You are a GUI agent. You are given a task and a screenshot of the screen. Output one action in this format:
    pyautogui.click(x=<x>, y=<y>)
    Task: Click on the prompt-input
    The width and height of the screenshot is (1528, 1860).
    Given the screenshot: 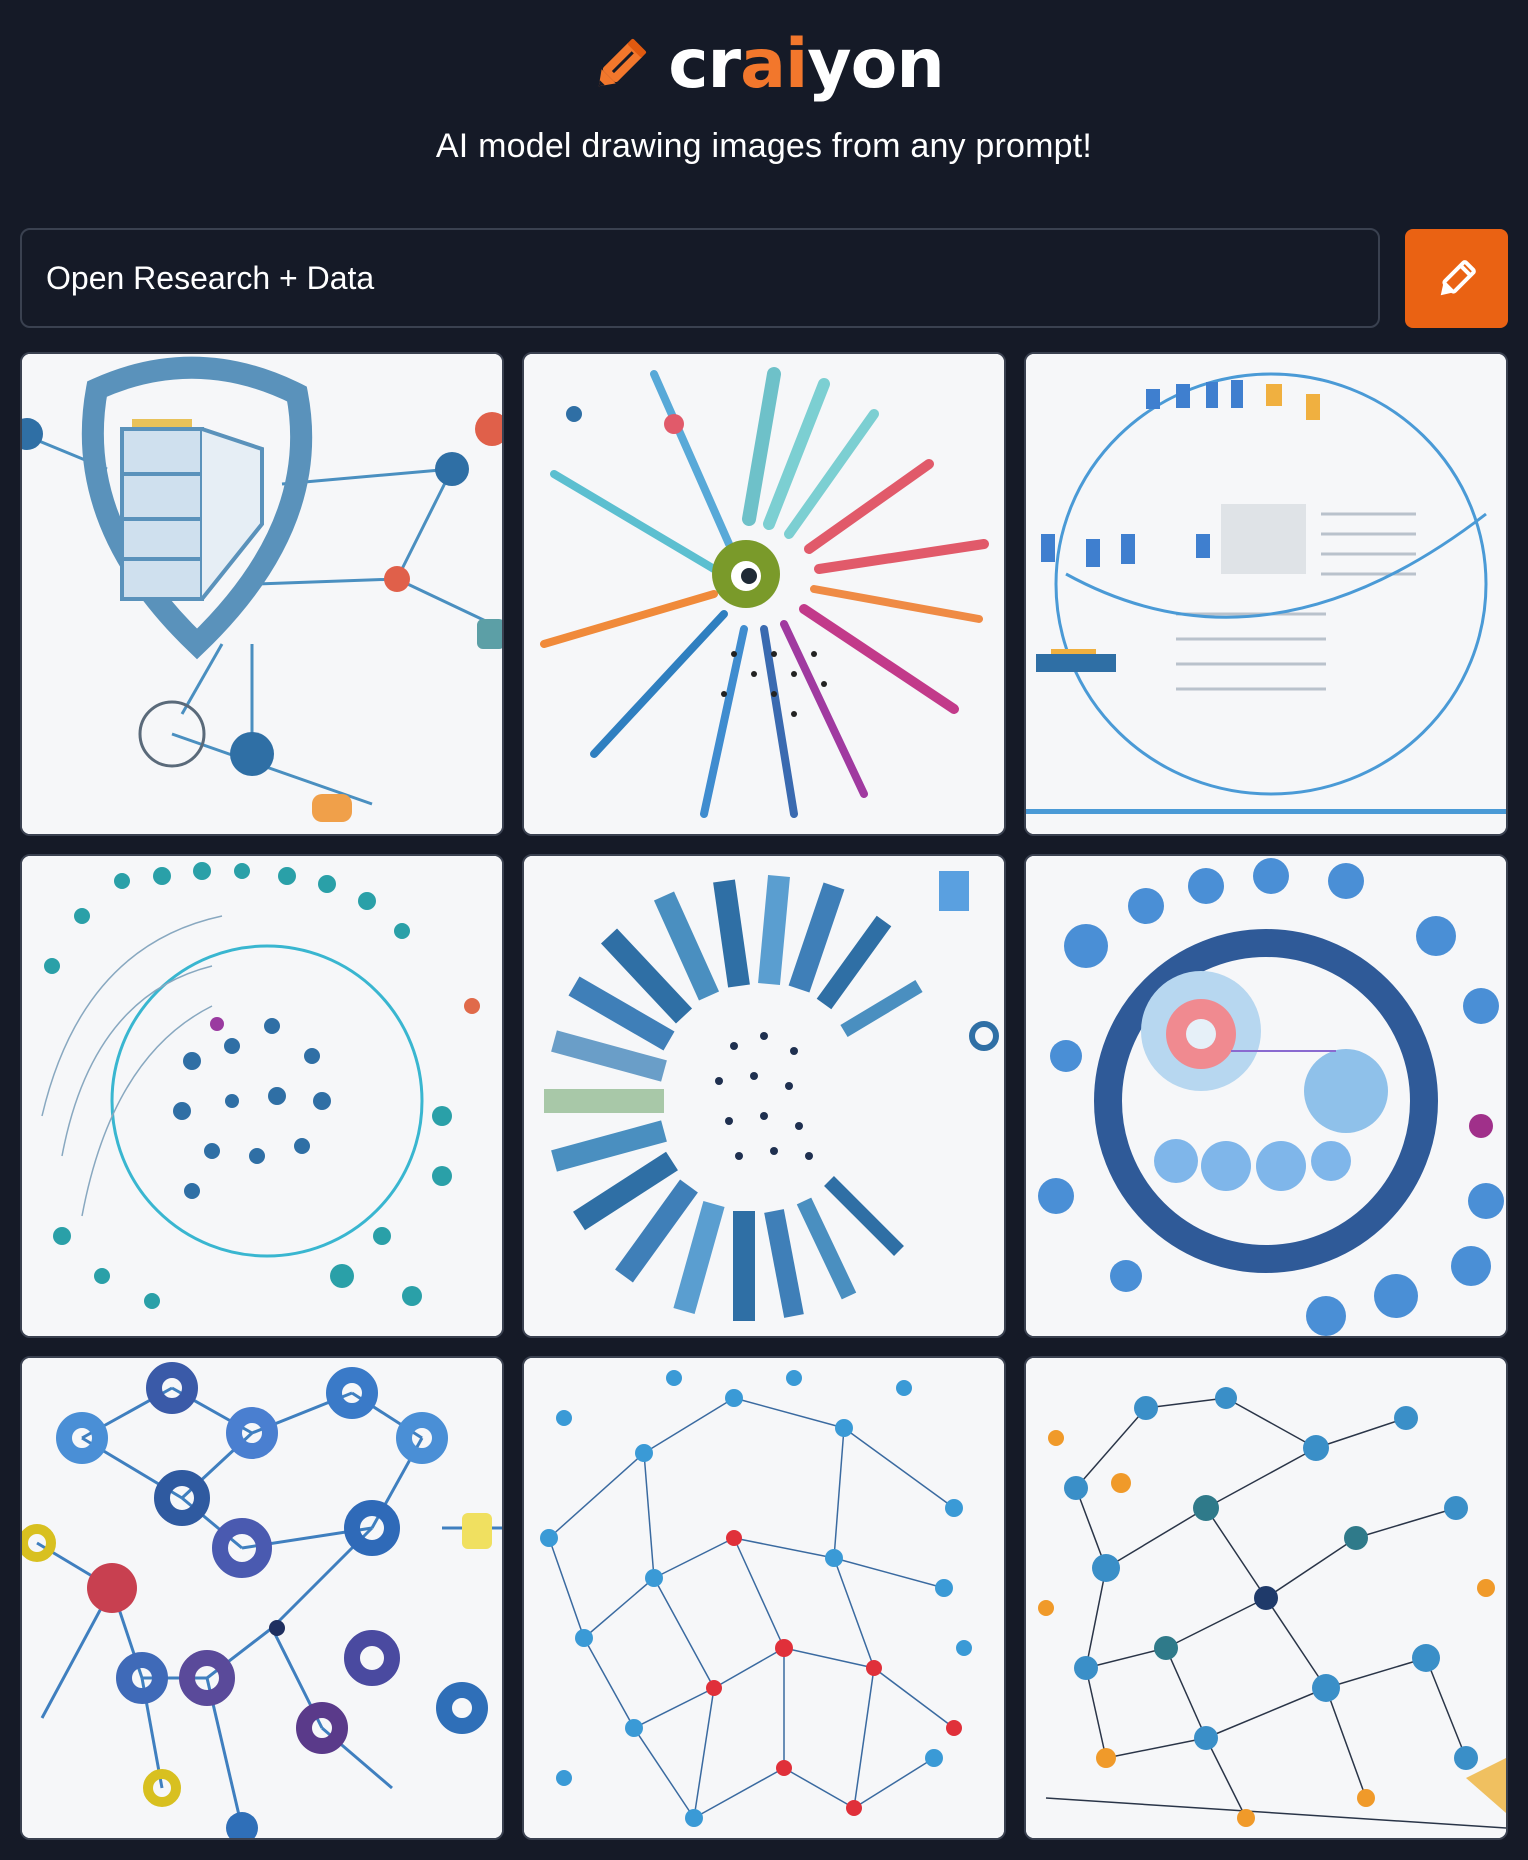 What is the action you would take?
    pyautogui.click(x=700, y=278)
    